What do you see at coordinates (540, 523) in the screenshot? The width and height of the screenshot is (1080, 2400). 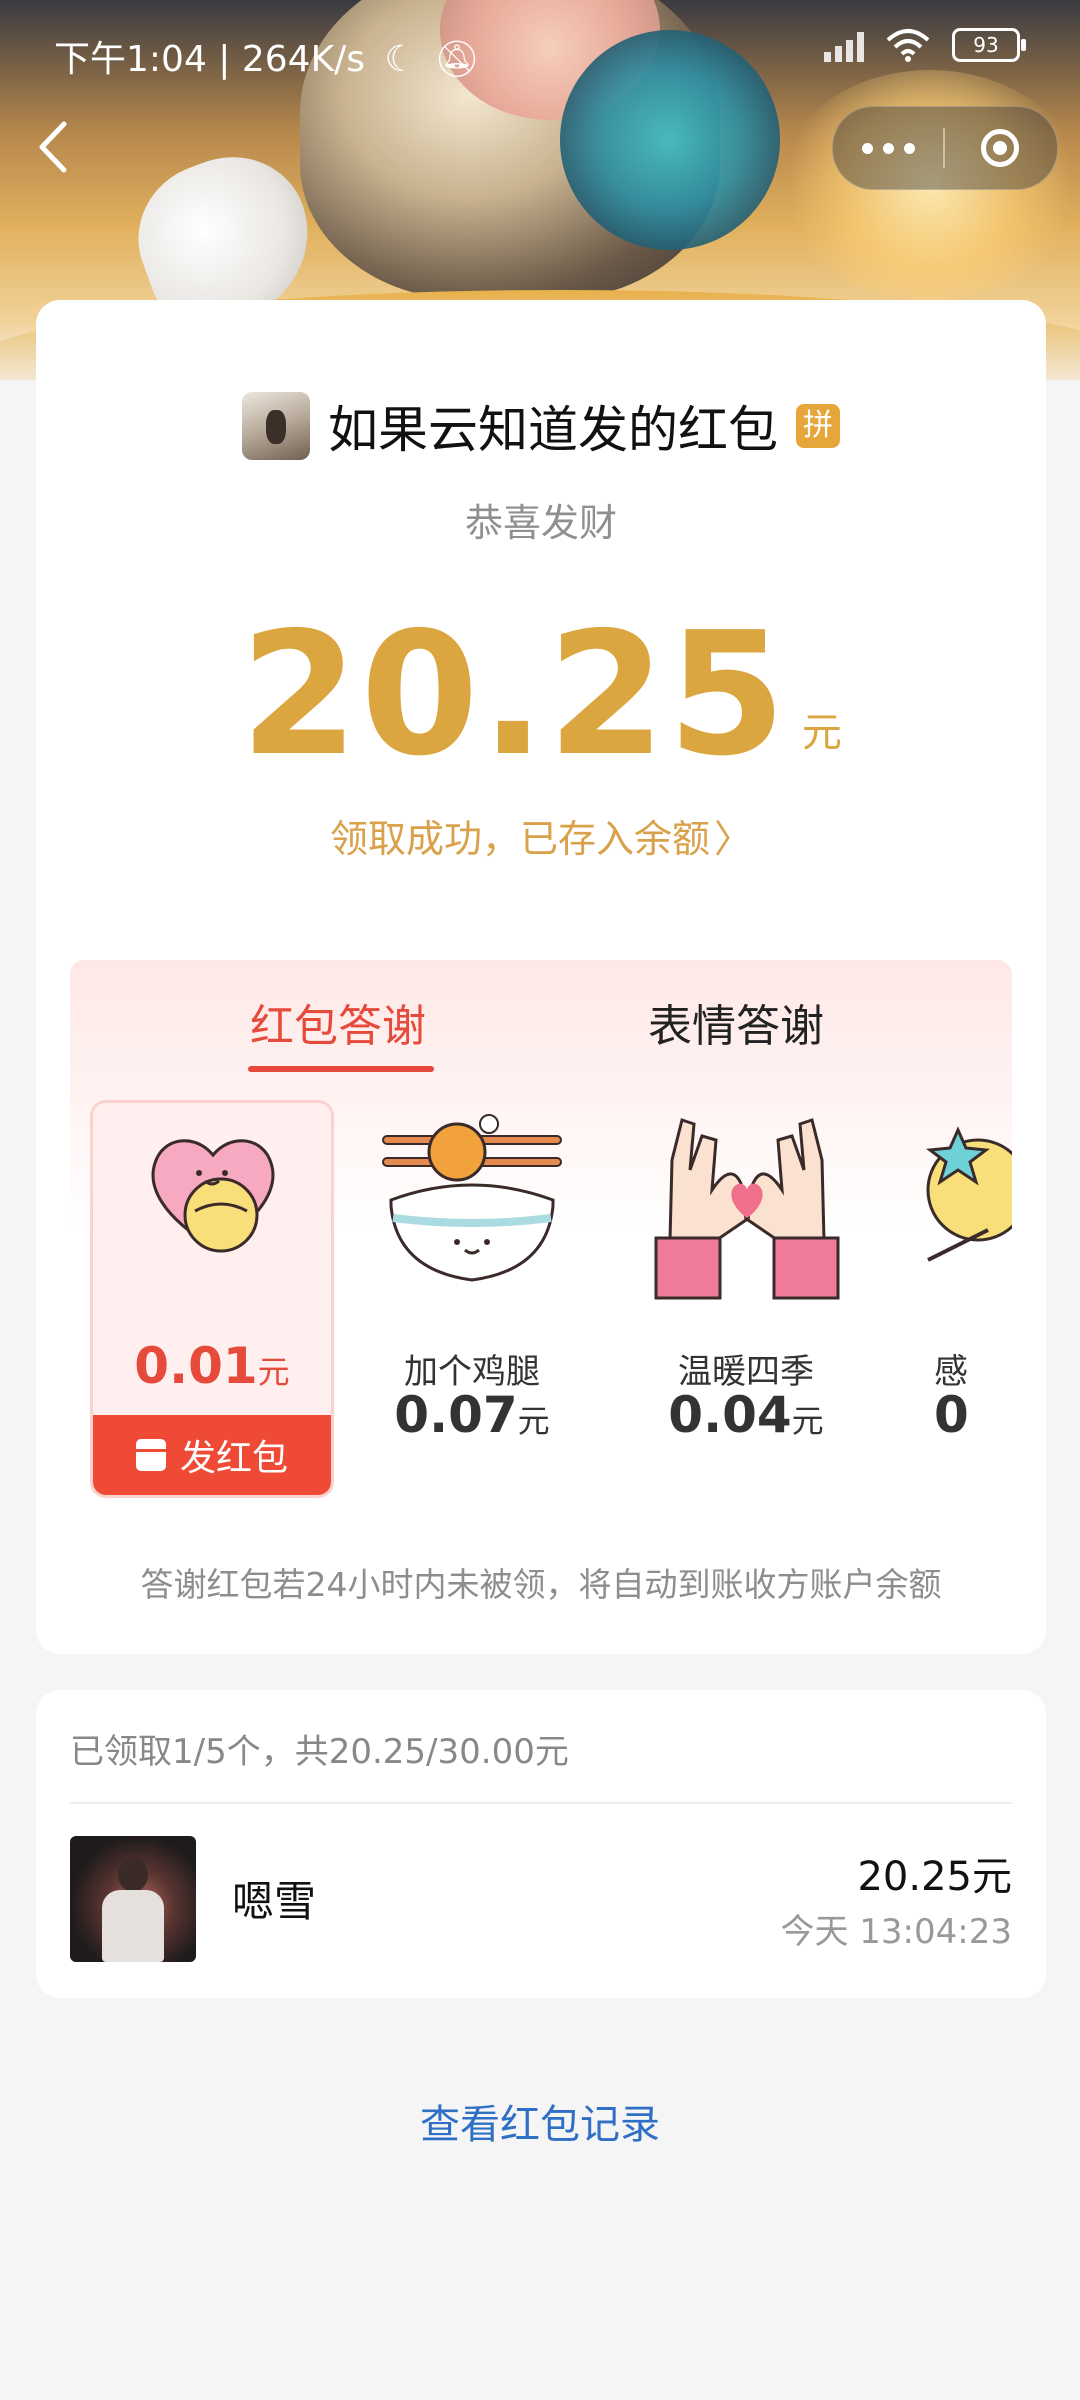 I see `blessing-text: 恭喜发财` at bounding box center [540, 523].